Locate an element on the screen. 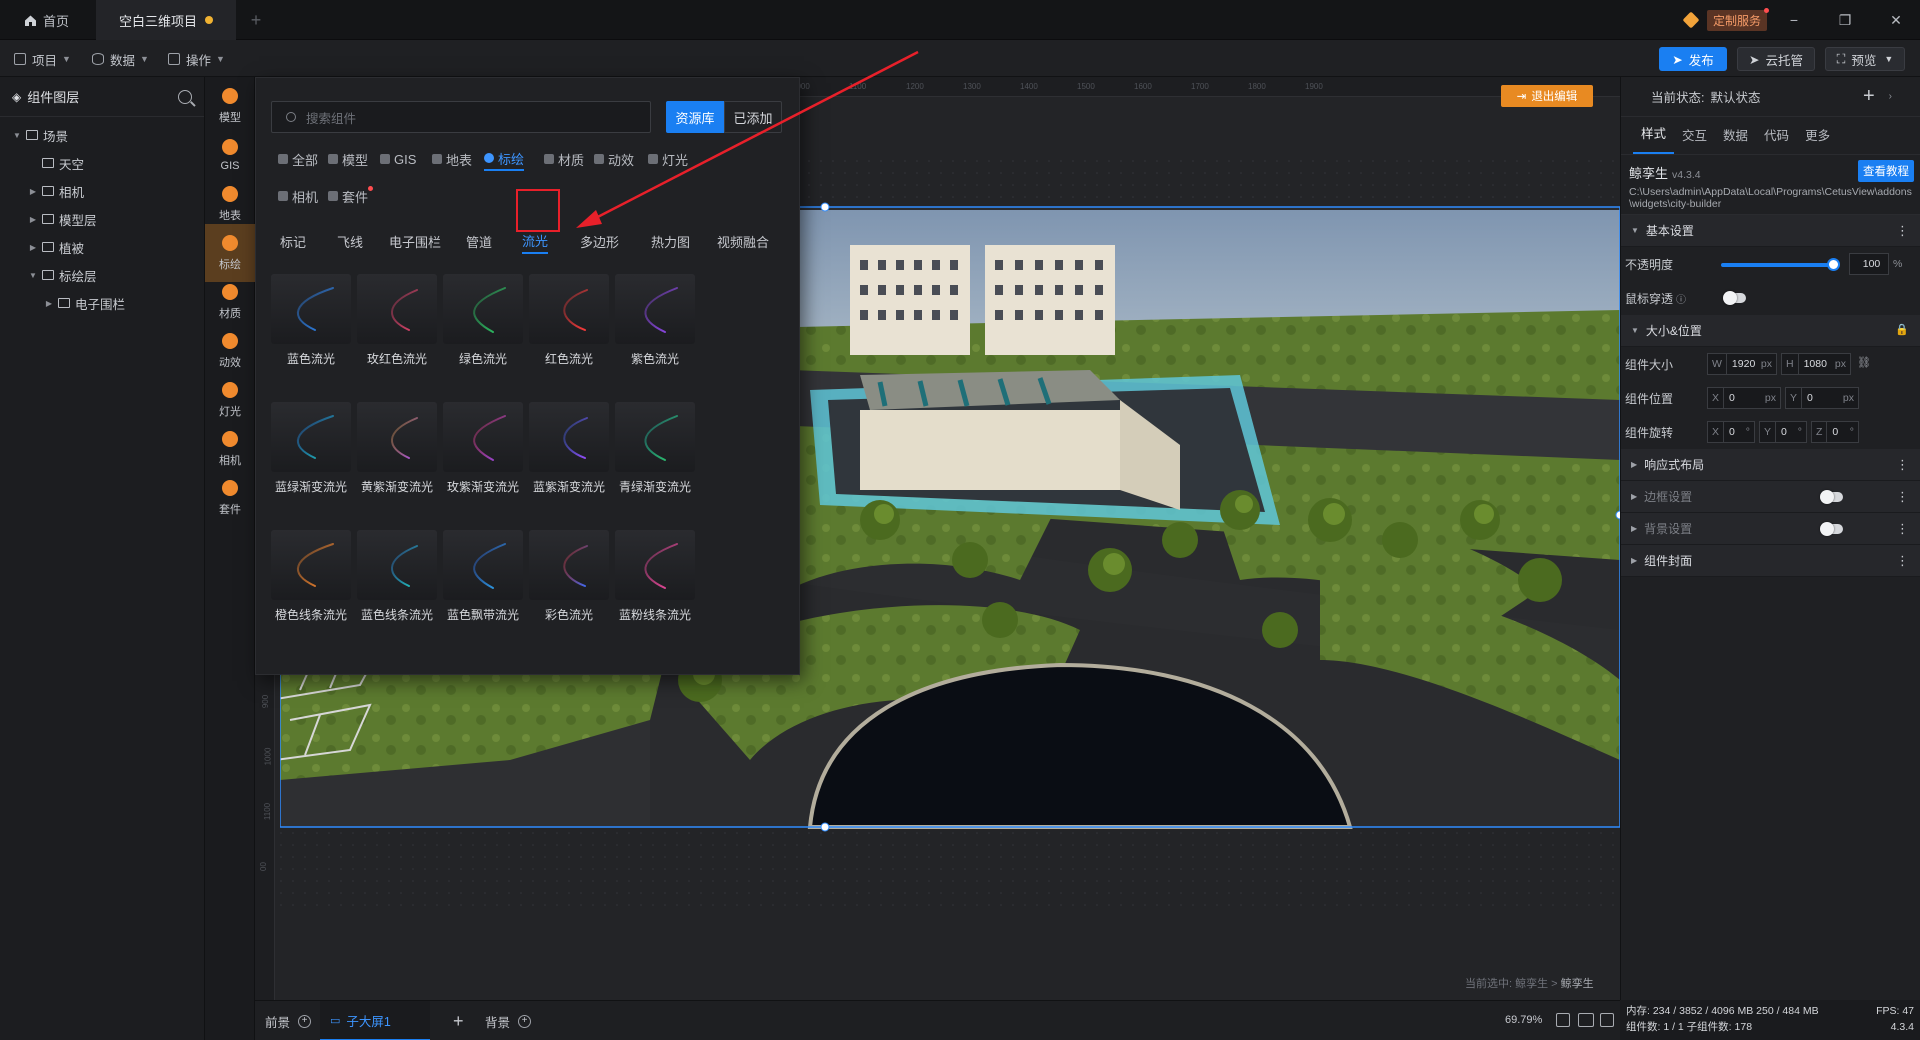  border-toggle is located at coordinates (1831, 497).